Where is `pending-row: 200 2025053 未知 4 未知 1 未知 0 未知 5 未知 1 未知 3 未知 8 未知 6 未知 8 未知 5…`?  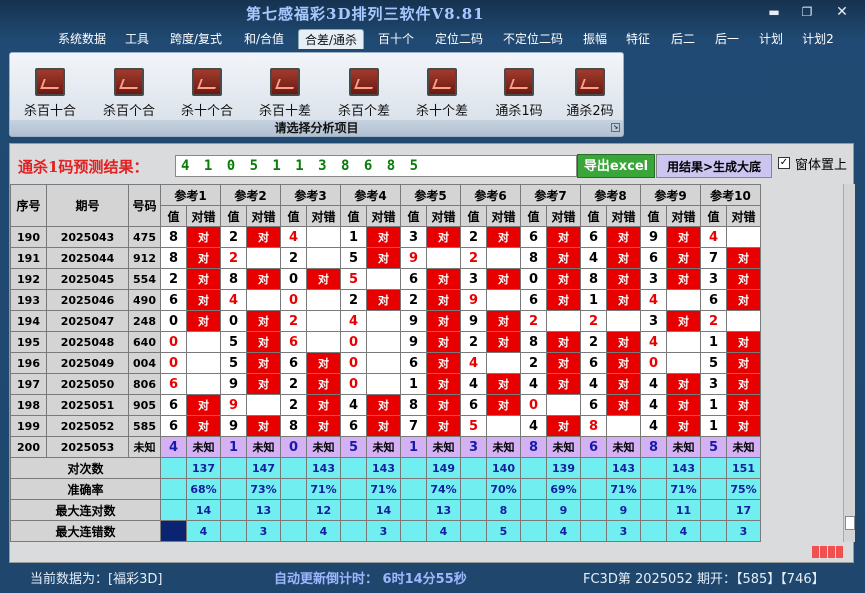
pending-row: 200 2025053 未知 4 未知 1 未知 0 未知 5 未知 1 未知 3 未知 8 未知 6 未知 8 未知 5… is located at coordinates (385, 447).